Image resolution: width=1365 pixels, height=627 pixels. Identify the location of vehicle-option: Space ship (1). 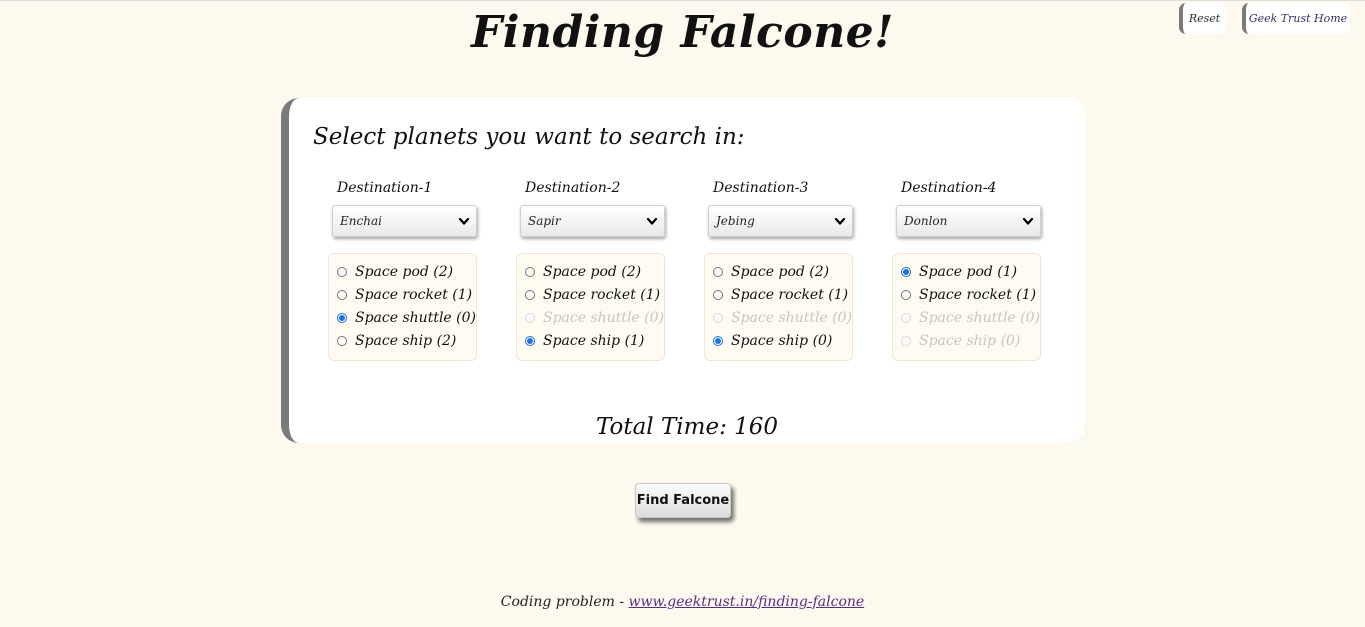
(584, 341).